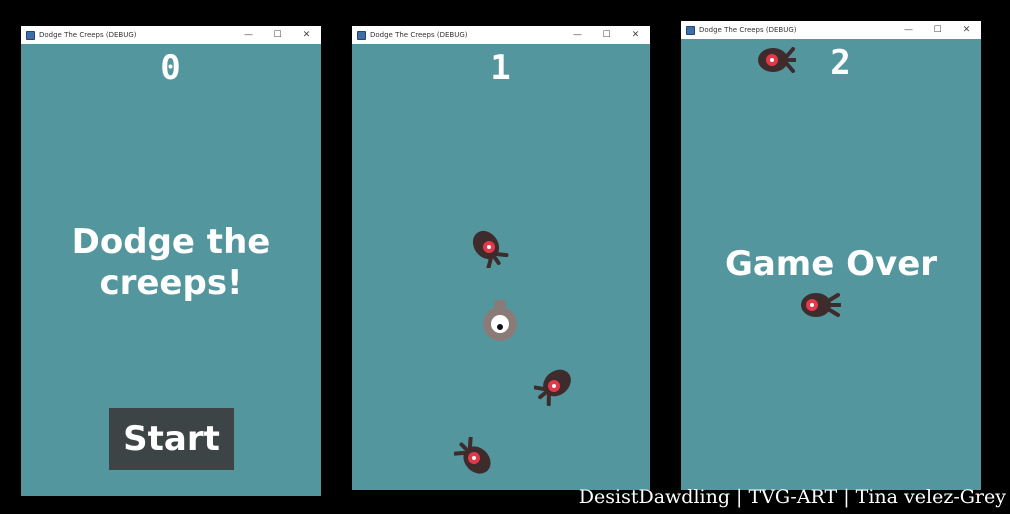  I want to click on score-label: 2, so click(841, 63).